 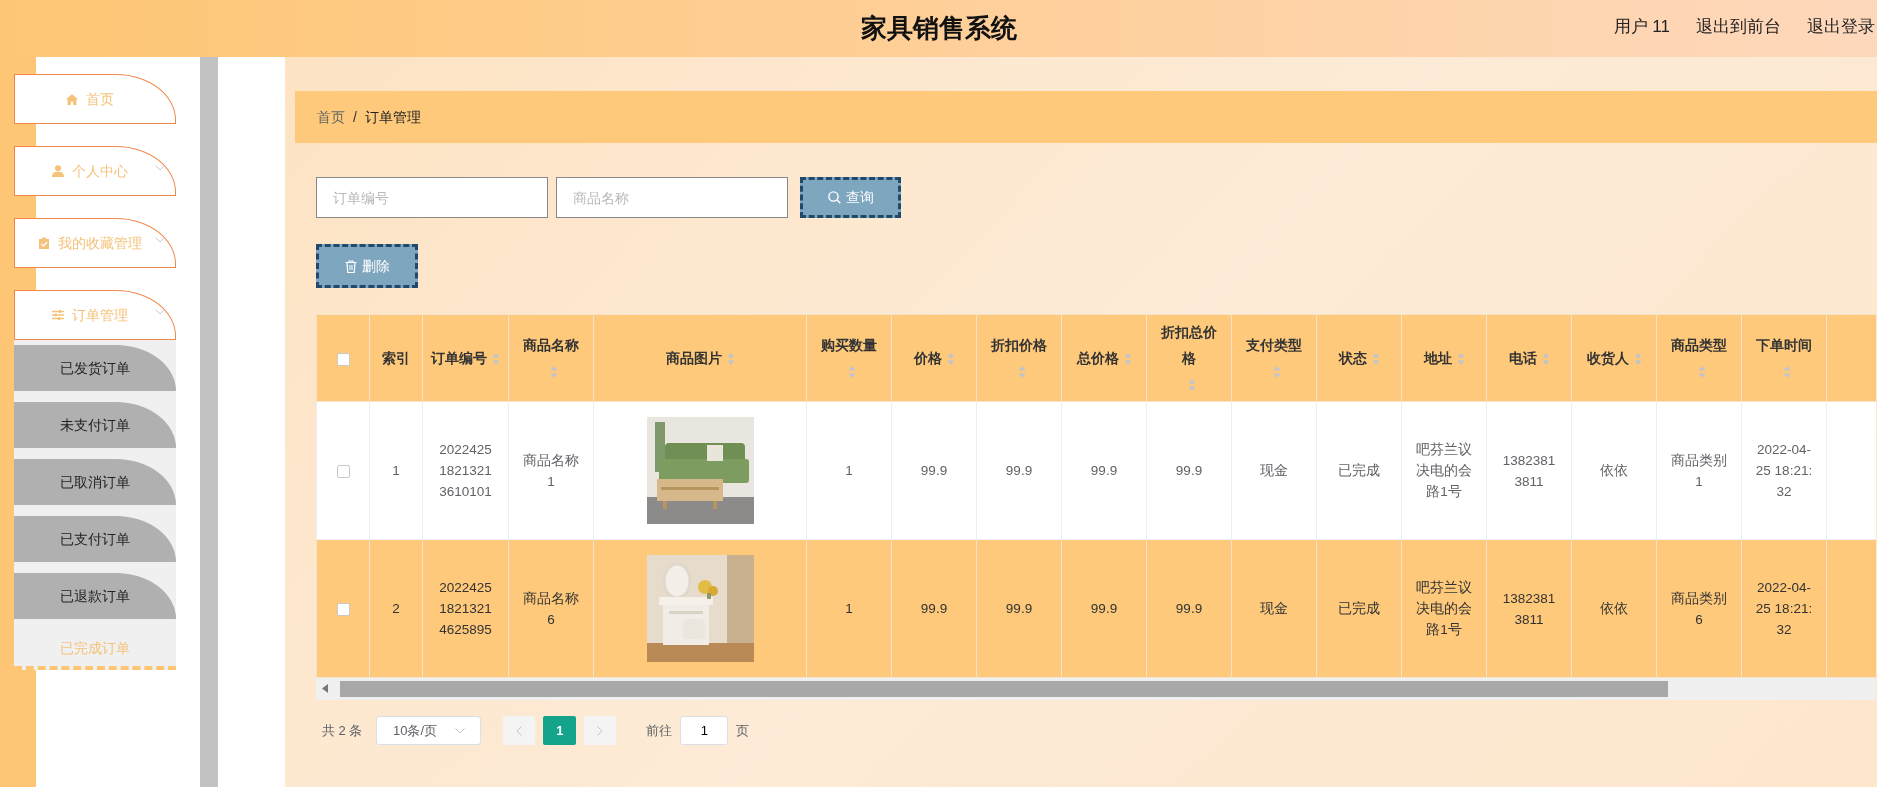 I want to click on submenu-item: 未支付订单, so click(x=95, y=425).